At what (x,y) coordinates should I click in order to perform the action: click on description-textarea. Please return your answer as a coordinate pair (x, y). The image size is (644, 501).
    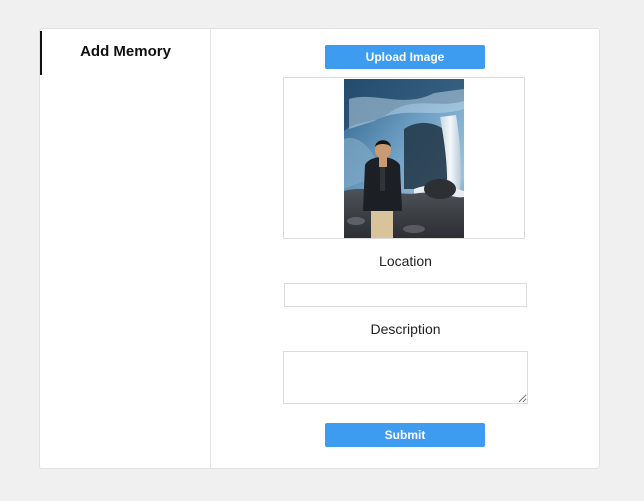
    Looking at the image, I should click on (405, 377).